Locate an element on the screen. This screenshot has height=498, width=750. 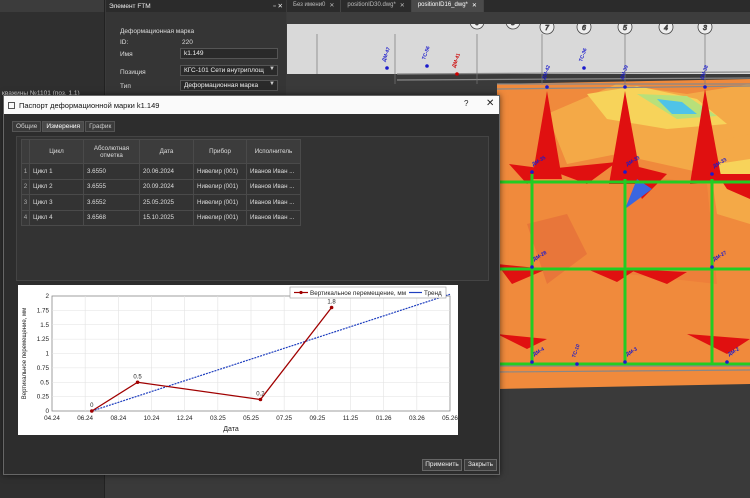
cell-date: 20.09.2024 is located at coordinates (166, 186).